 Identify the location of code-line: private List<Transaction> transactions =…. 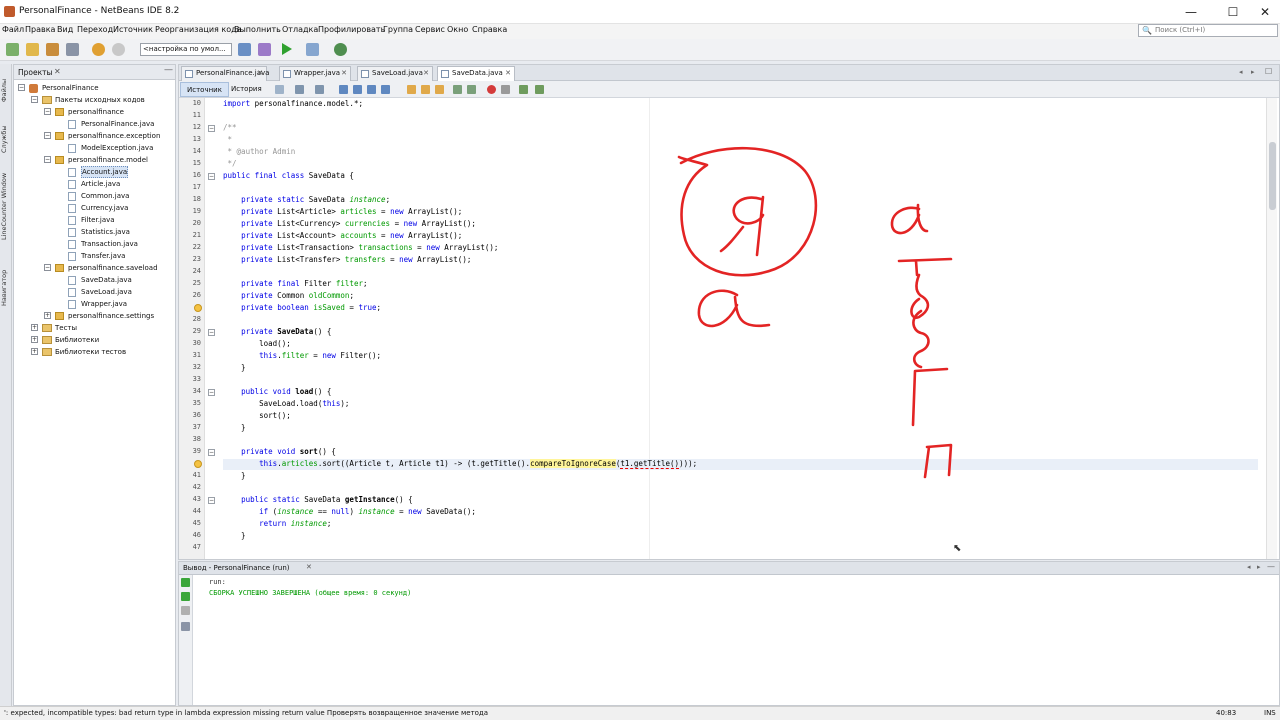
(360, 247).